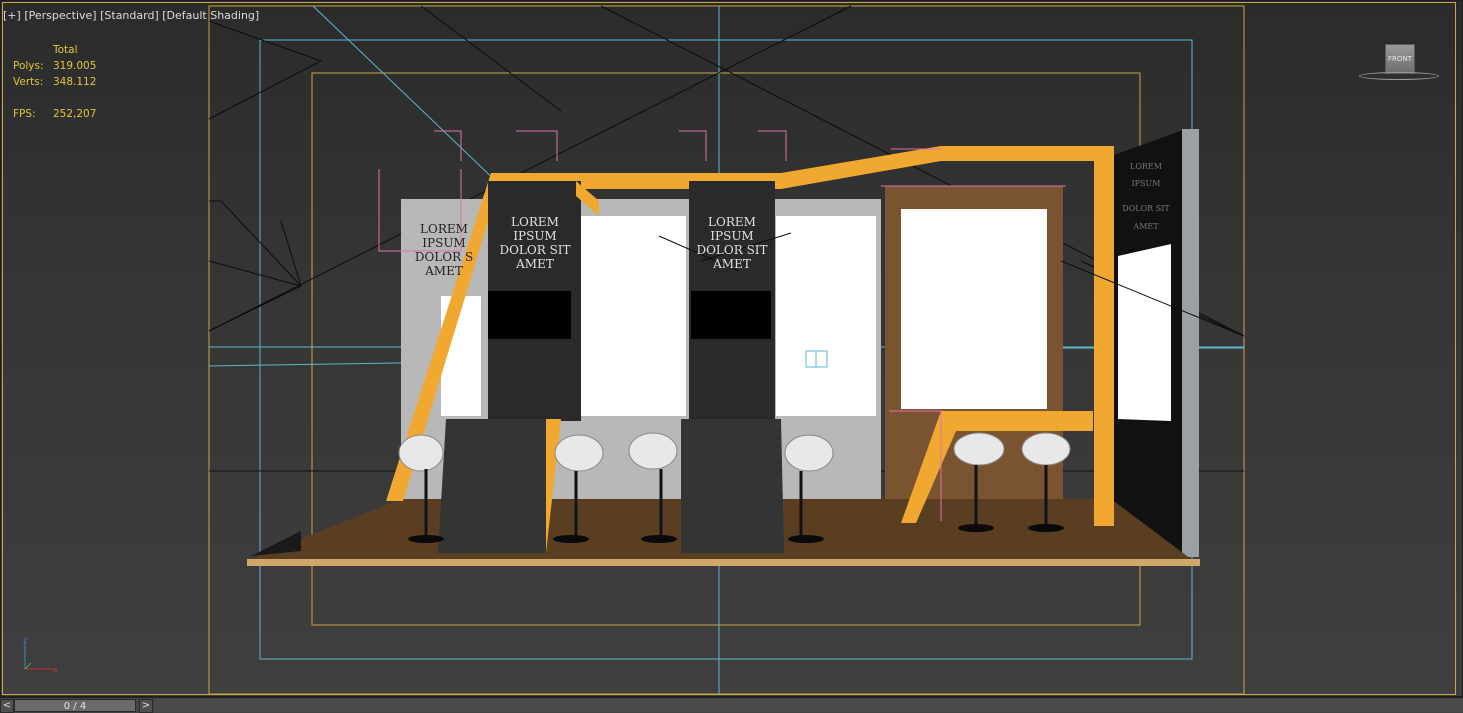 The image size is (1463, 713). Describe the element at coordinates (1400, 59) in the screenshot. I see `viewcube-front-face: FRONT` at that location.